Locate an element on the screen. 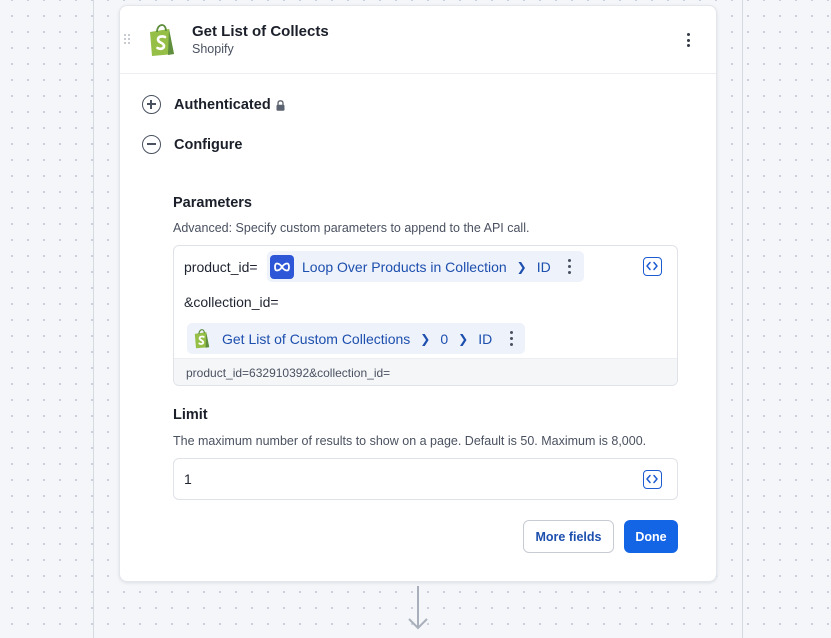 Image resolution: width=831 pixels, height=638 pixels. shopify-icon is located at coordinates (202, 339).